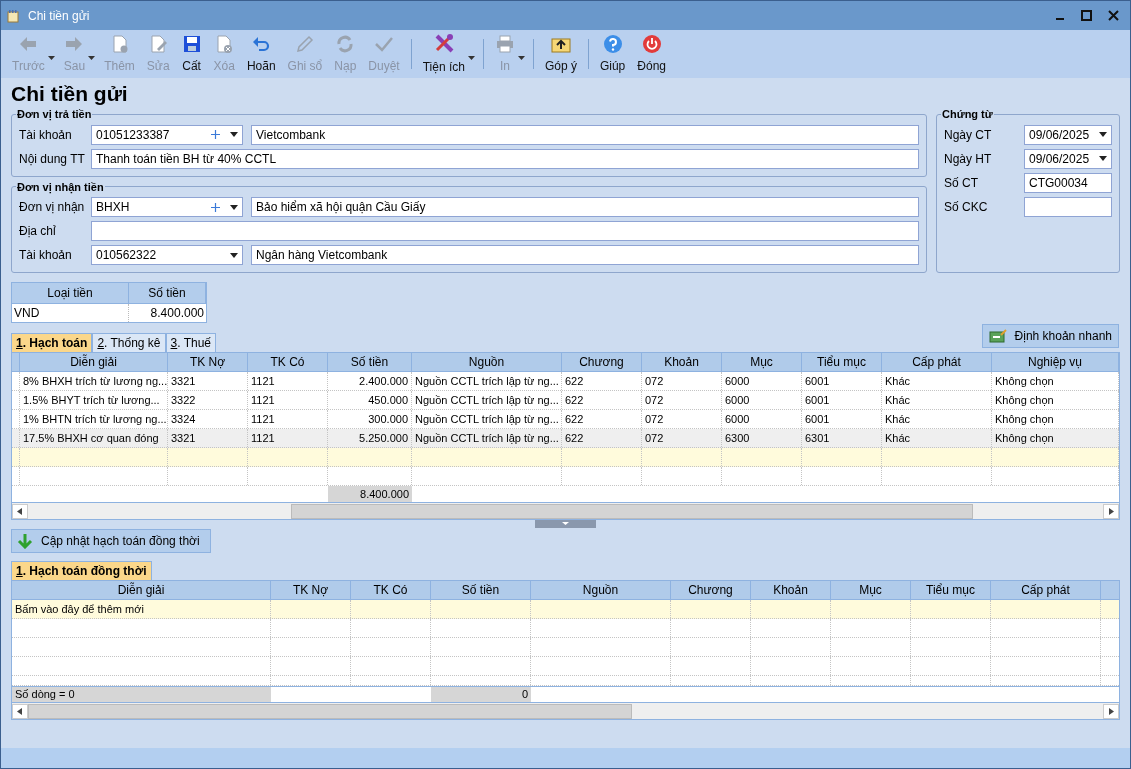 The height and width of the screenshot is (769, 1131). What do you see at coordinates (585, 207) in the screenshot?
I see `input-field: Bảo hiểm xã hội quận Cầu Giấy` at bounding box center [585, 207].